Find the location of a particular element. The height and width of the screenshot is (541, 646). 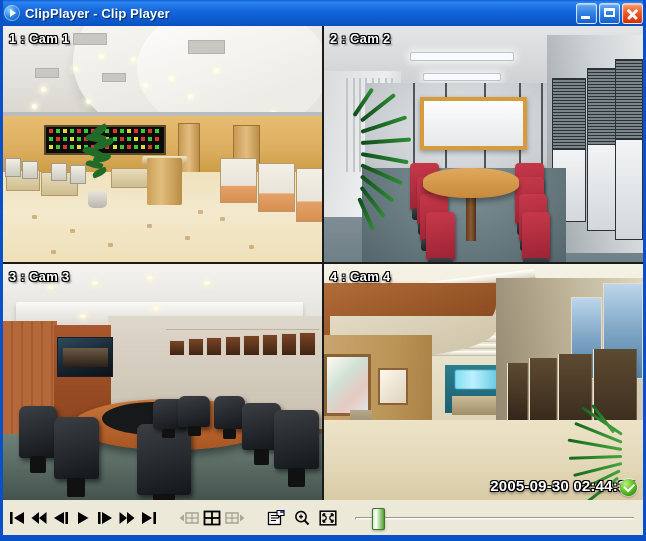

palm-plant is located at coordinates (367, 167).